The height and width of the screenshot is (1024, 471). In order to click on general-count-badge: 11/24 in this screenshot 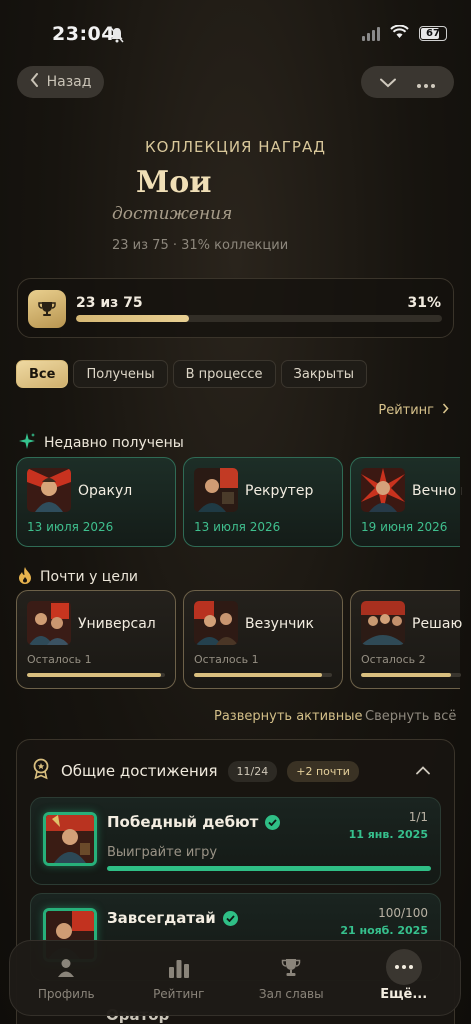, I will do `click(252, 771)`.